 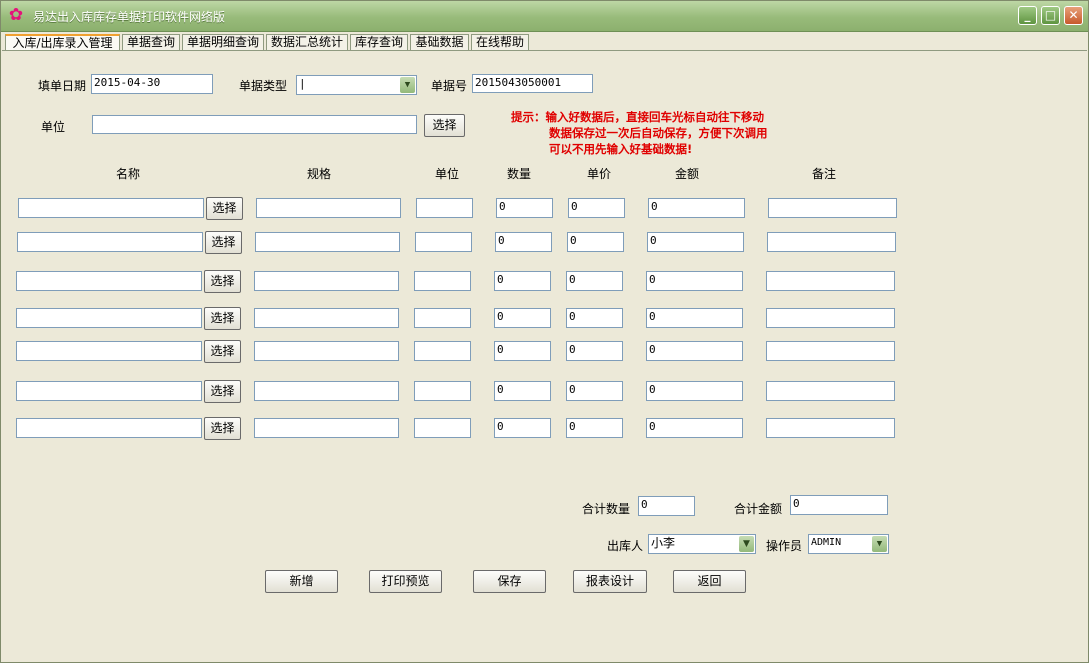 I want to click on out-person-value: 小李, so click(x=663, y=543).